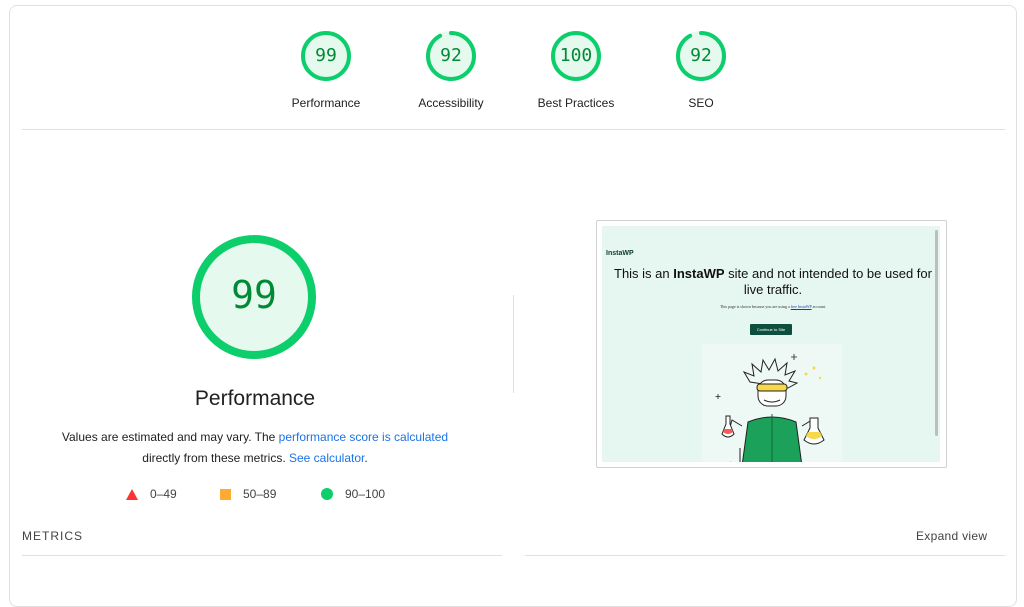 The width and height of the screenshot is (1024, 607). Describe the element at coordinates (576, 55) in the screenshot. I see `gauge-score: 100` at that location.